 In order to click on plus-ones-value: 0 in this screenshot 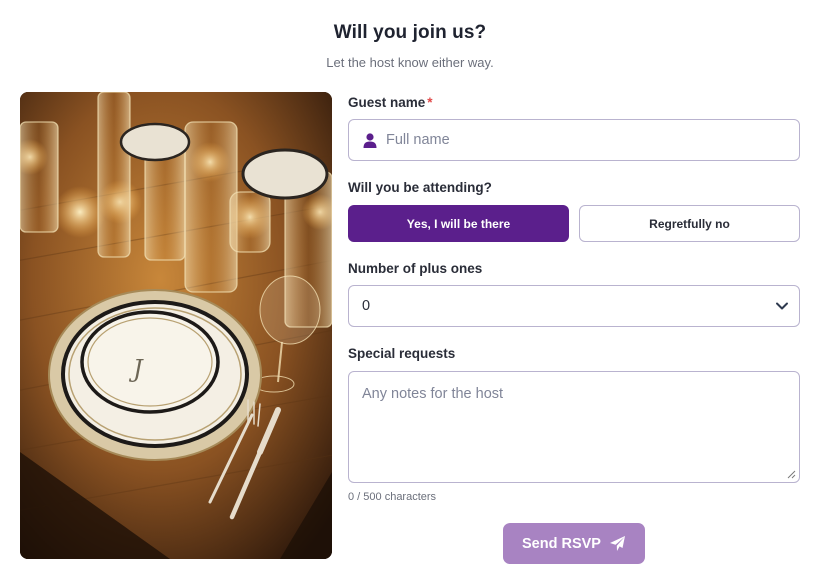, I will do `click(366, 306)`.